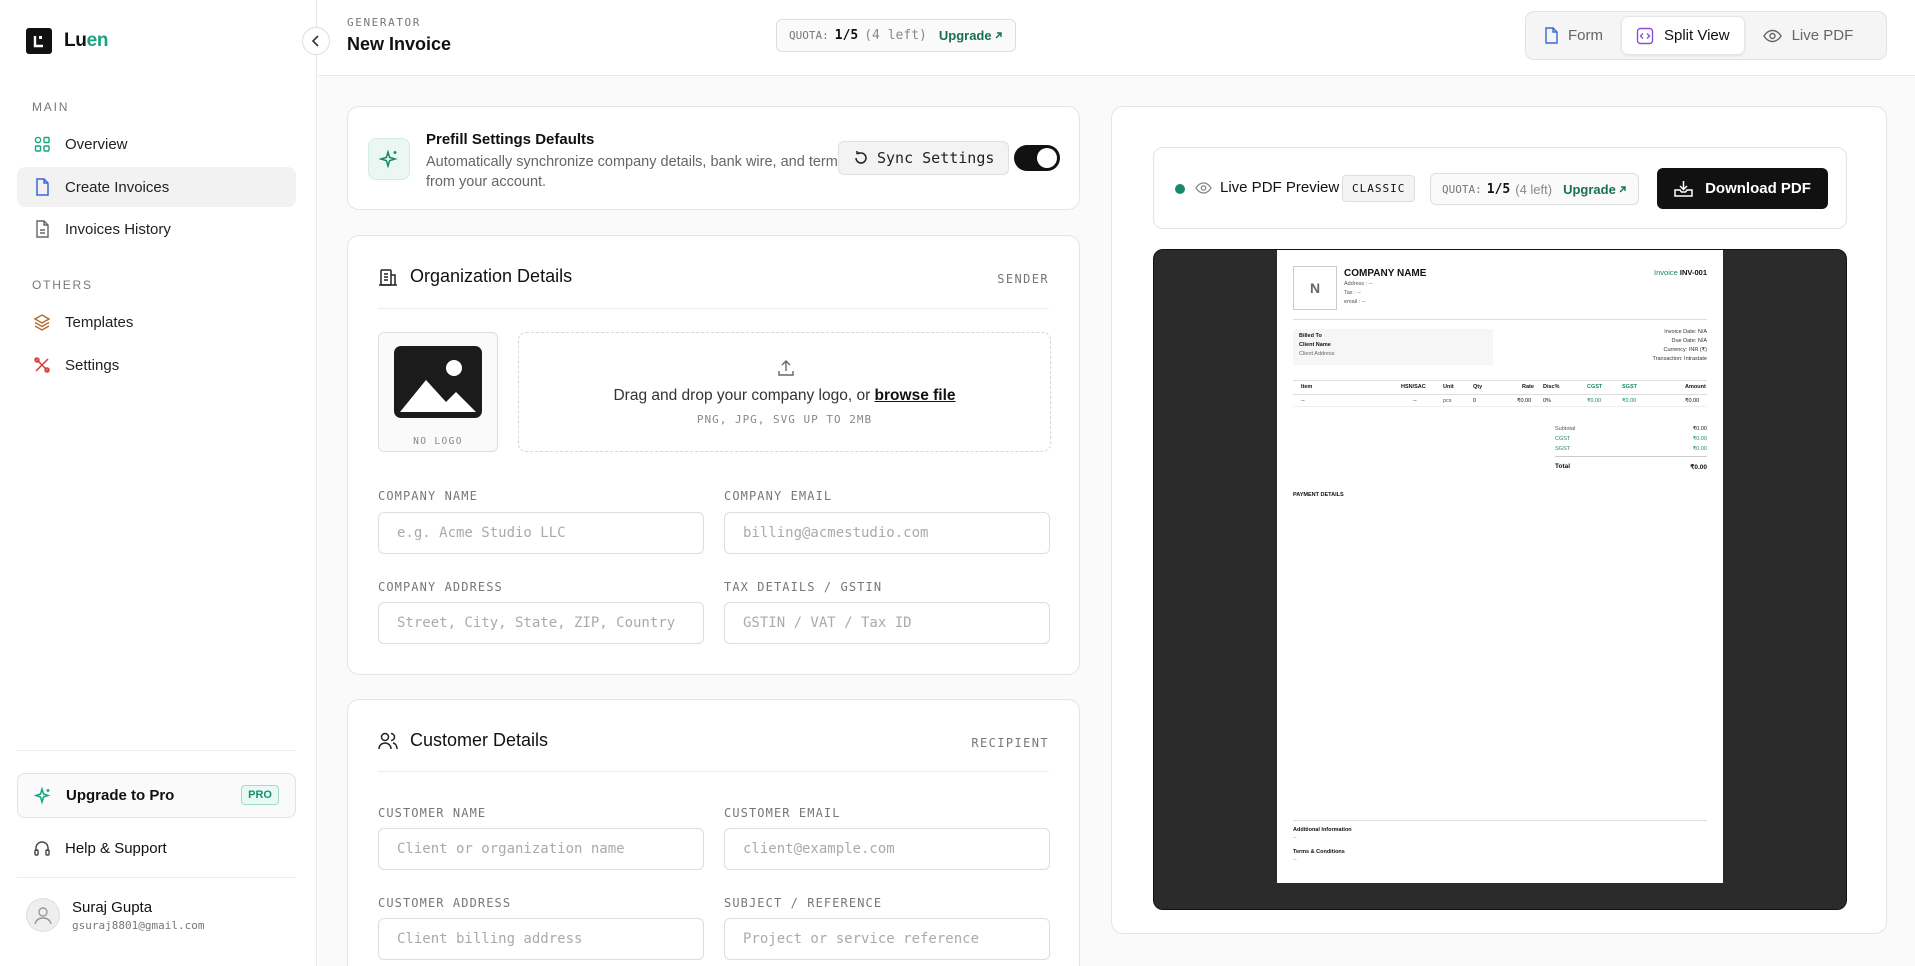 The width and height of the screenshot is (1915, 966). What do you see at coordinates (1685, 332) in the screenshot?
I see `pdf-invoice-date: Invoice Date: N/A` at bounding box center [1685, 332].